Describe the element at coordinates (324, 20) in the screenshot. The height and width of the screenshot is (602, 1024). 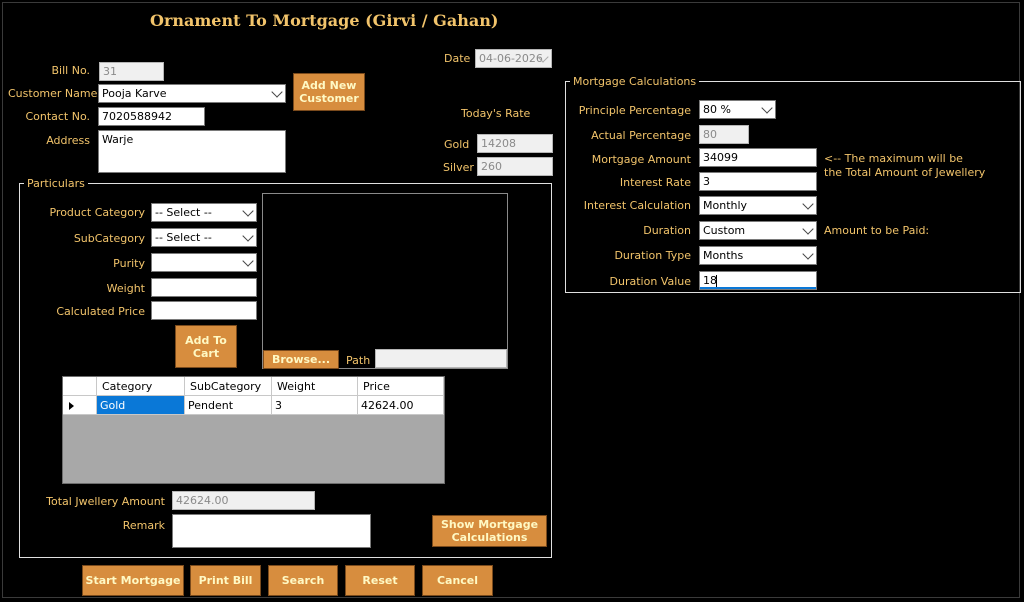
I see `form-title: Ornament To Mortgage (Girvi / Gahan)` at that location.